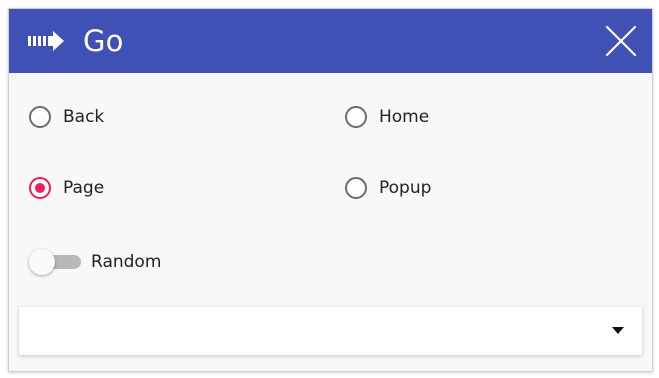  Describe the element at coordinates (126, 262) in the screenshot. I see `random-toggle-label: Random` at that location.